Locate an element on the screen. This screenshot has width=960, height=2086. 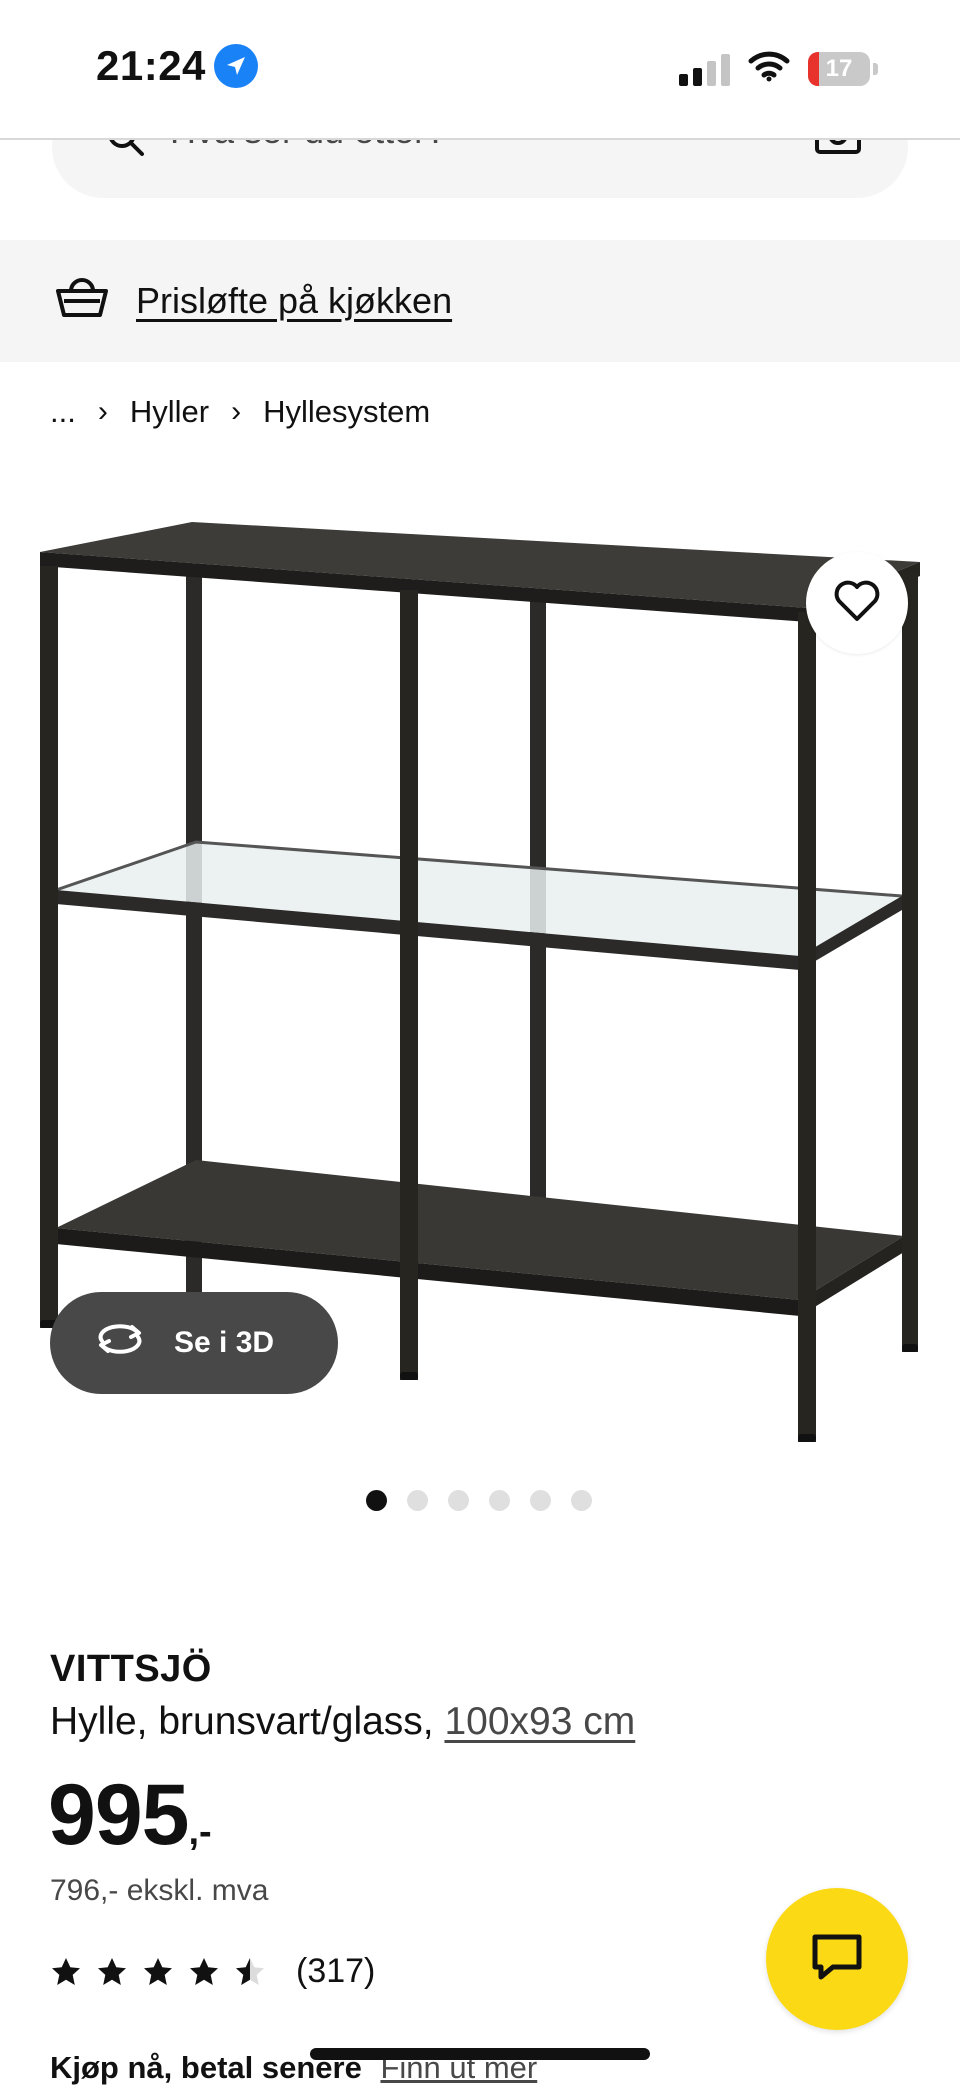
rating-count: (317) is located at coordinates (336, 1971).